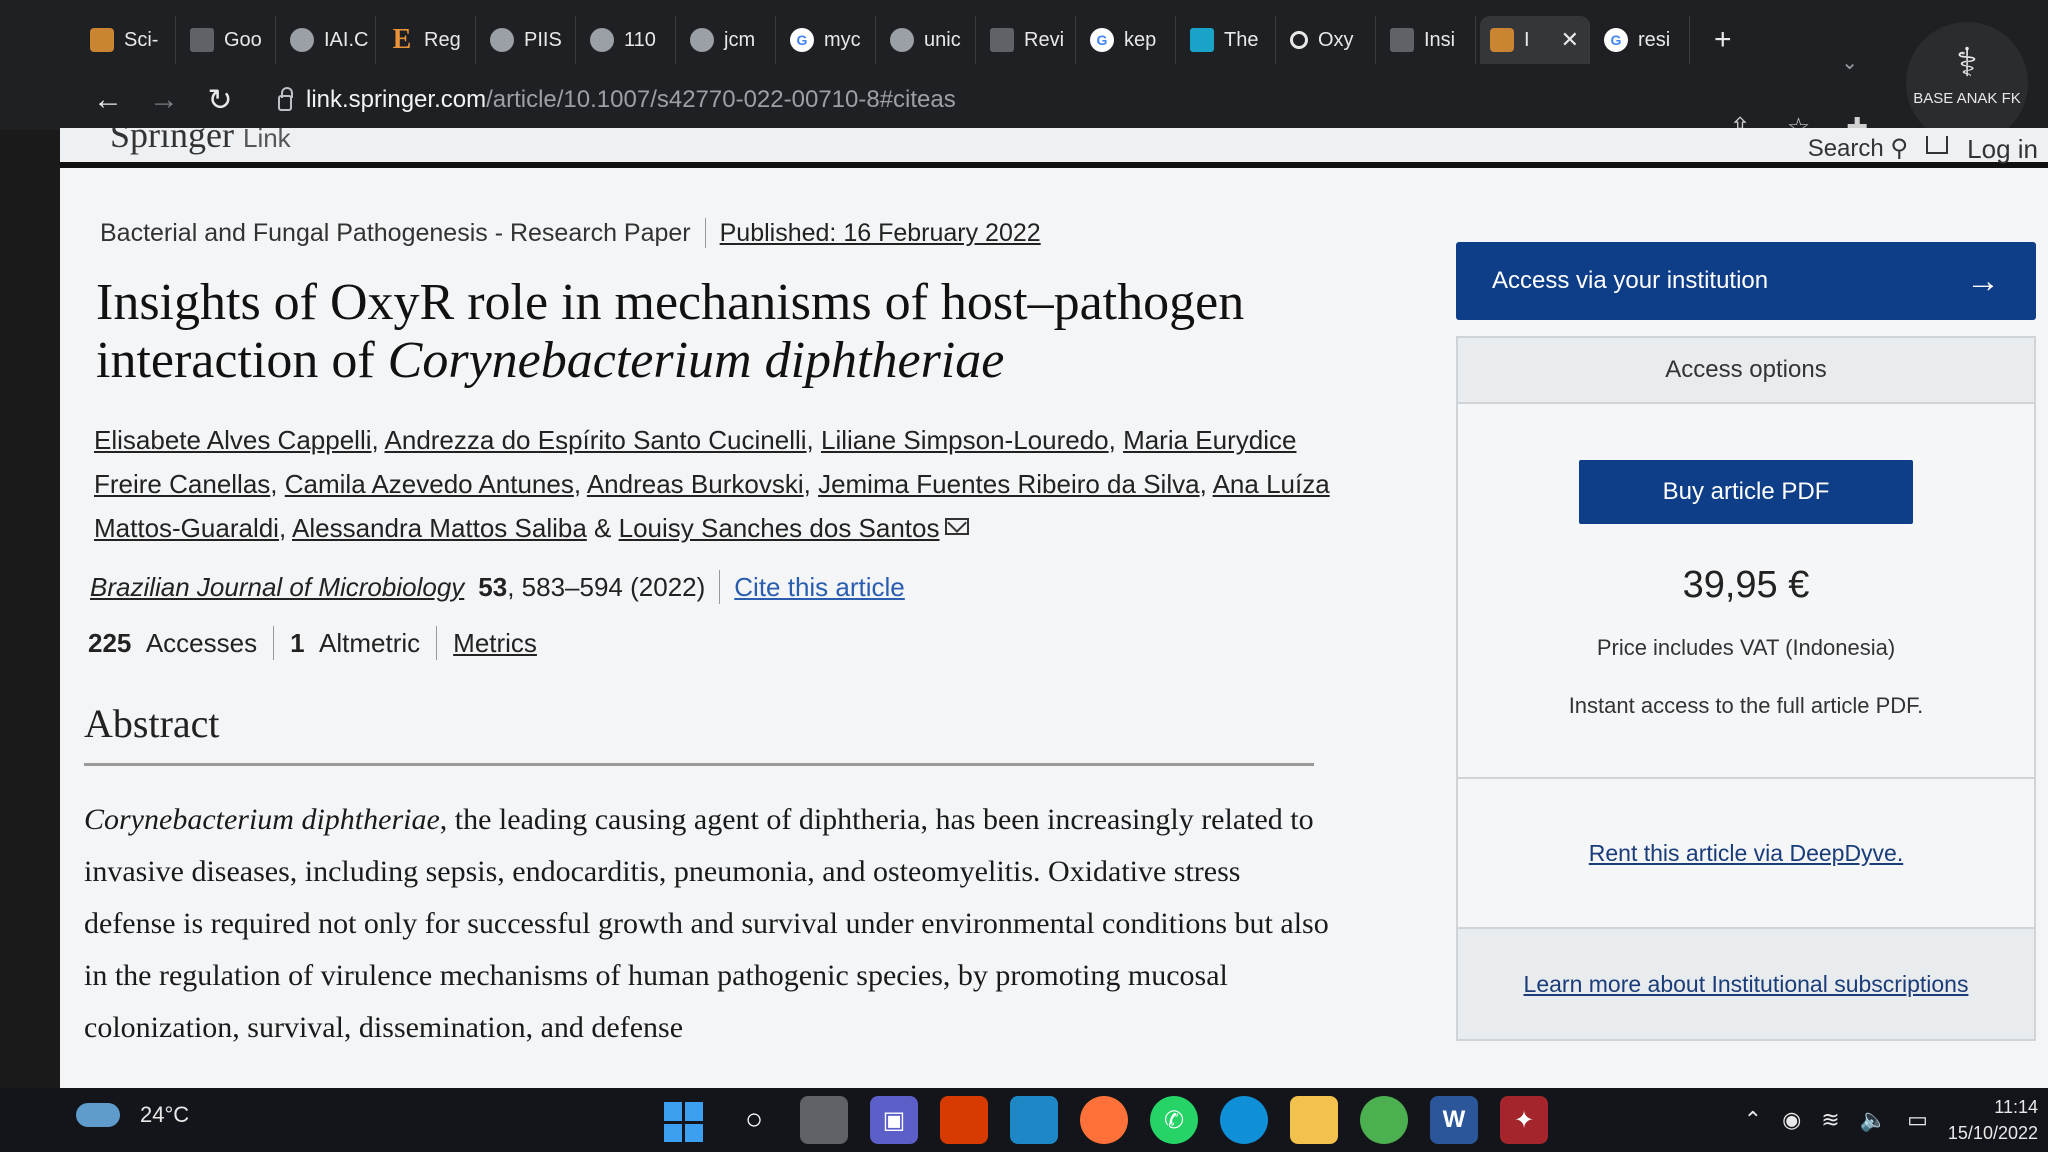 The width and height of the screenshot is (2048, 1152). What do you see at coordinates (1336, 39) in the screenshot?
I see `tab-label: Oxy` at bounding box center [1336, 39].